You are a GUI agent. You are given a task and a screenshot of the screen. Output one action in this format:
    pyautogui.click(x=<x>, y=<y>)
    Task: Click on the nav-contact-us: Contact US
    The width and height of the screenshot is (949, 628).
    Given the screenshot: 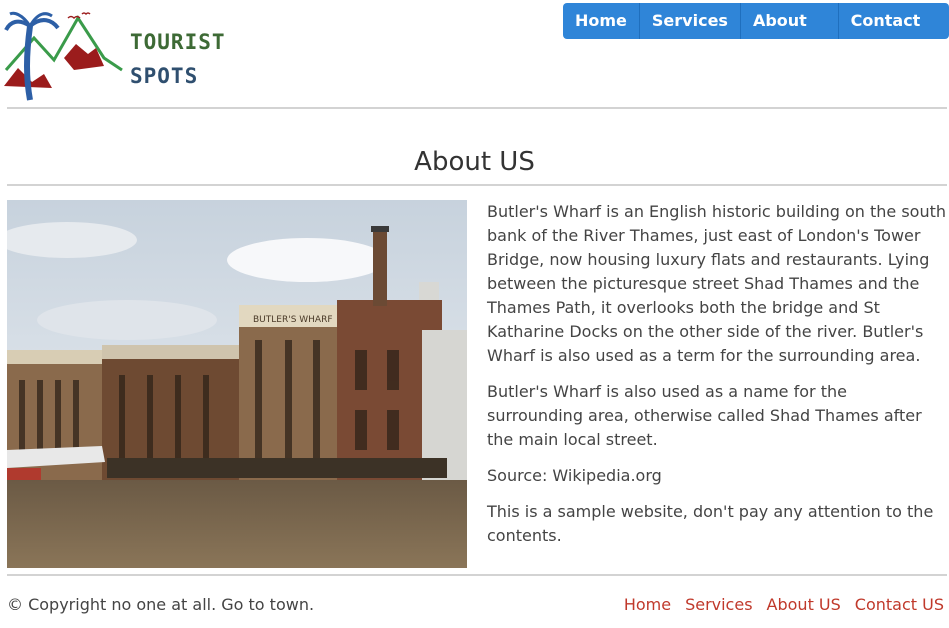 What is the action you would take?
    pyautogui.click(x=894, y=21)
    